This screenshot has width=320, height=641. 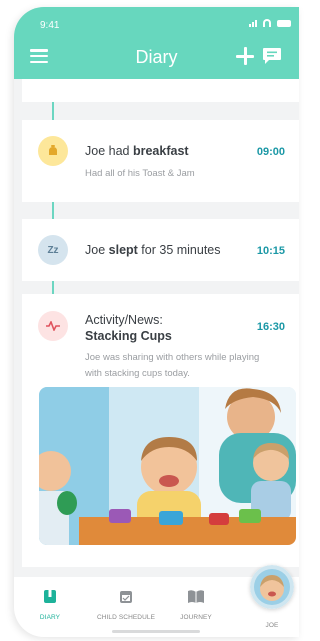 I want to click on calendar-icon, so click(x=126, y=597).